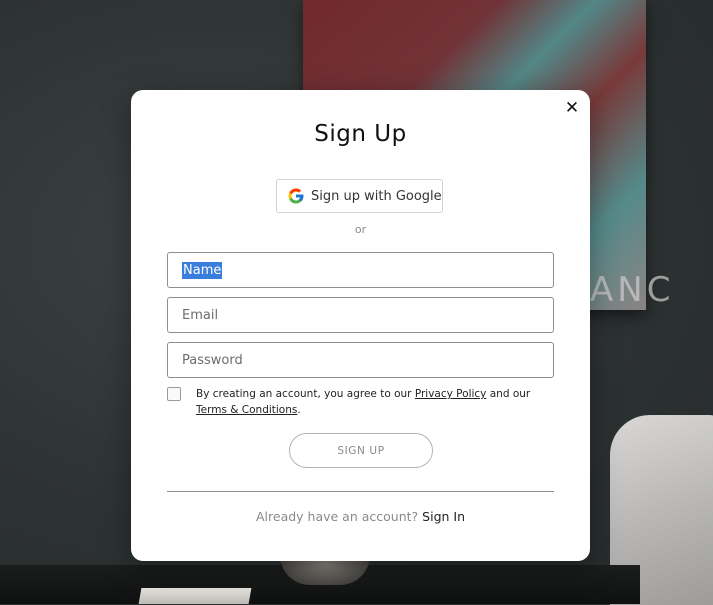 This screenshot has width=713, height=605. What do you see at coordinates (376, 196) in the screenshot?
I see `google-button-label: Sign up with Google` at bounding box center [376, 196].